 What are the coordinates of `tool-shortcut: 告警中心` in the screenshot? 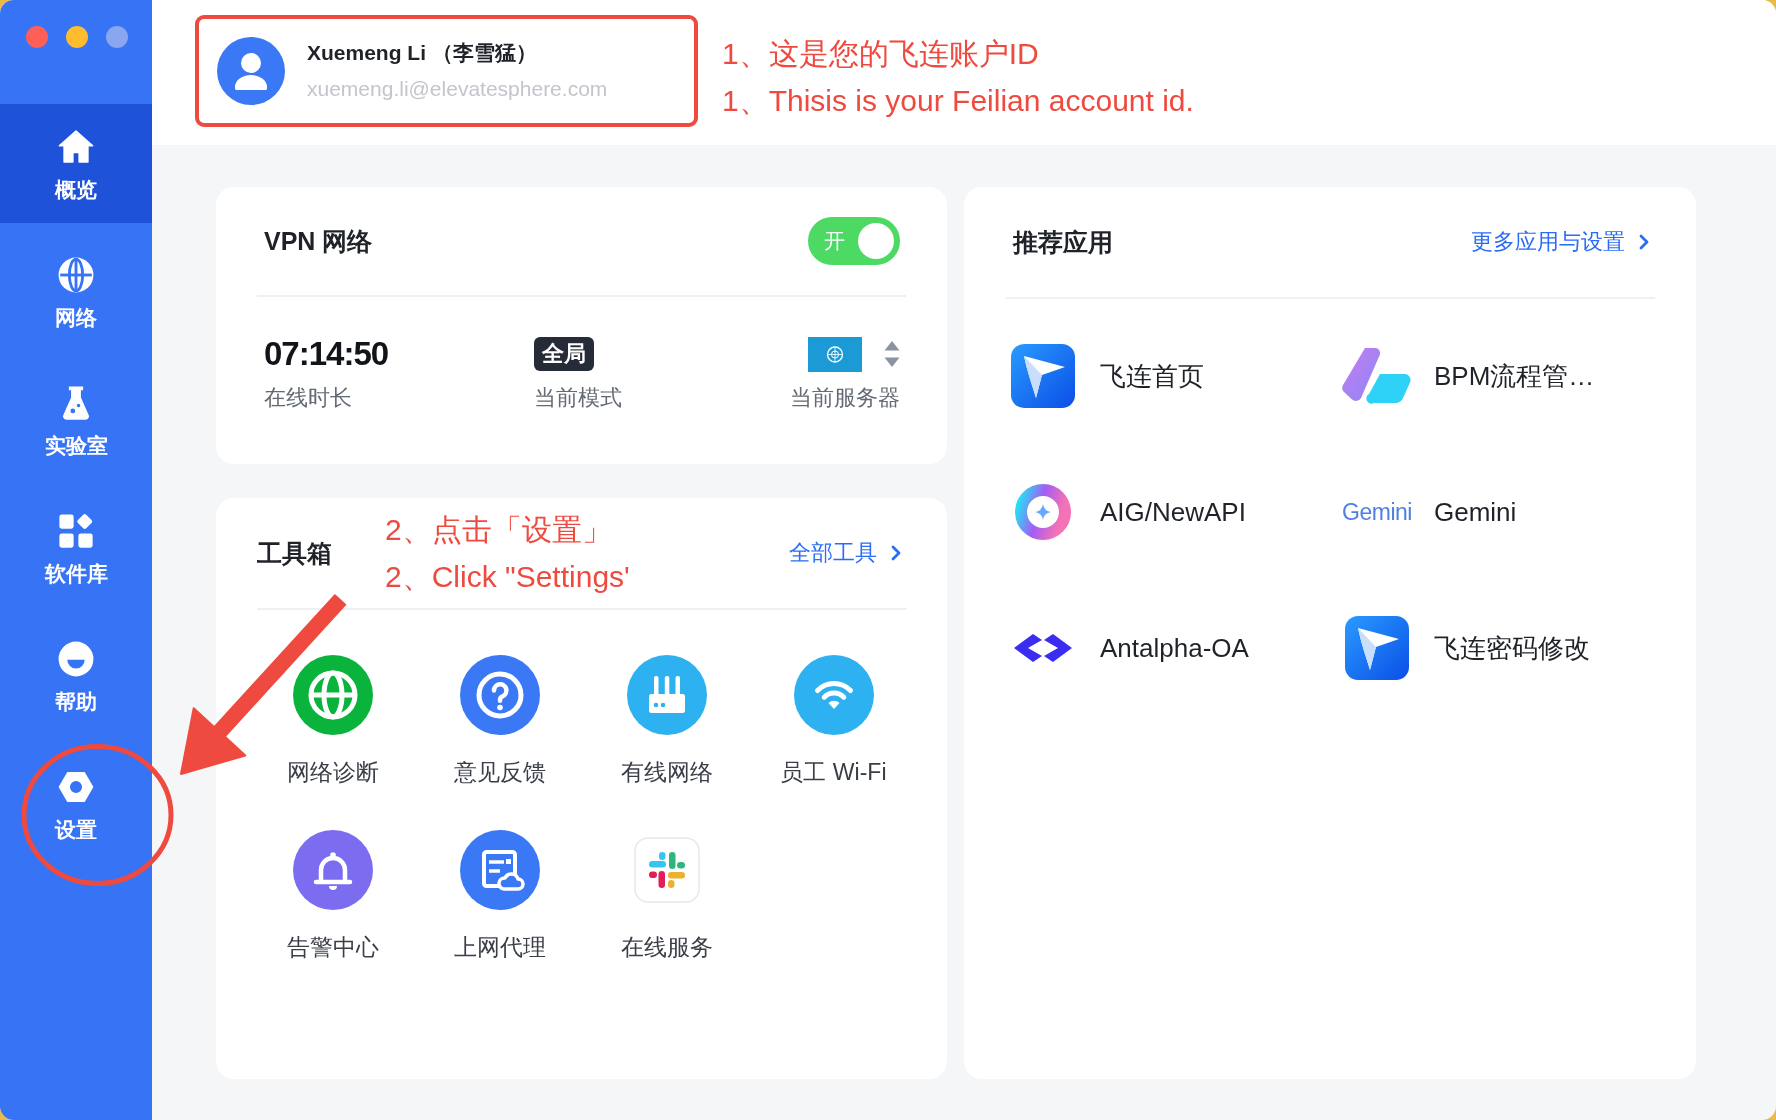 It's located at (332, 896).